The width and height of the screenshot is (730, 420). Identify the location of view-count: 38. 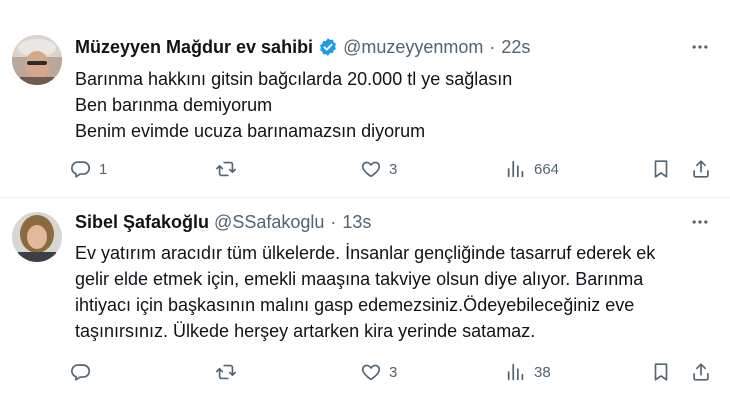
(542, 372).